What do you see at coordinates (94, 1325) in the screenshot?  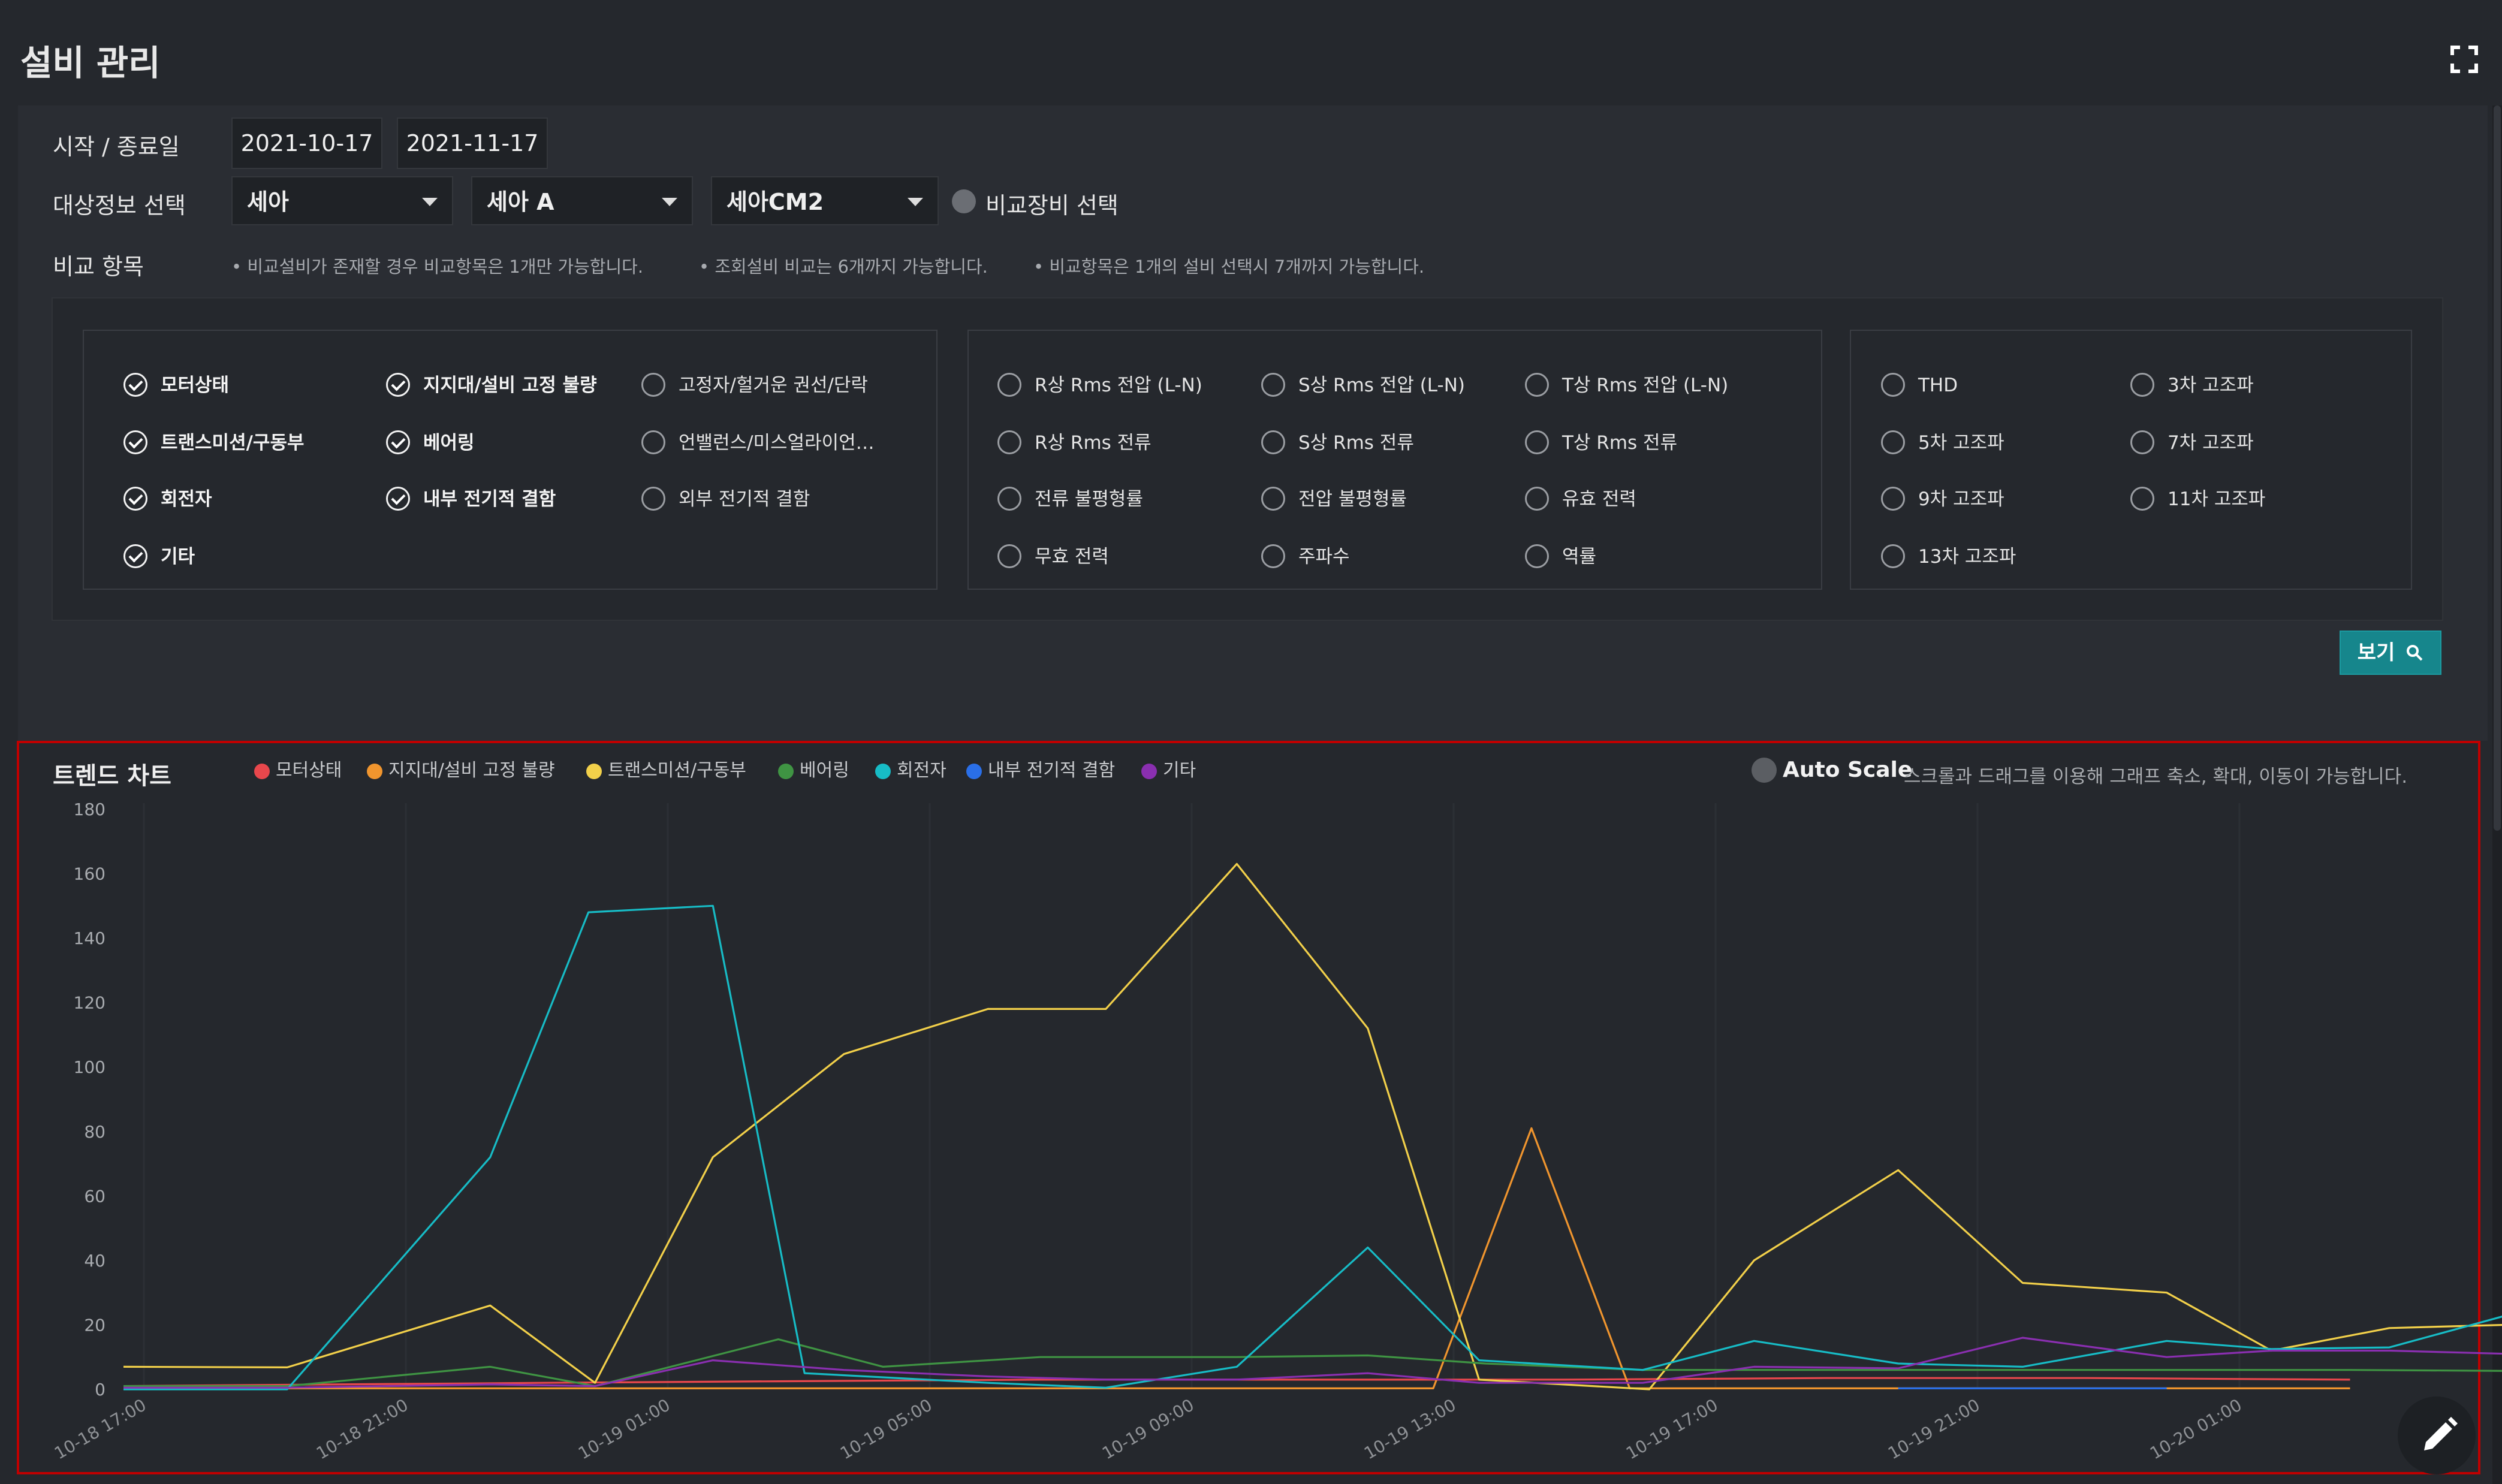 I see `y-tick-label: 20` at bounding box center [94, 1325].